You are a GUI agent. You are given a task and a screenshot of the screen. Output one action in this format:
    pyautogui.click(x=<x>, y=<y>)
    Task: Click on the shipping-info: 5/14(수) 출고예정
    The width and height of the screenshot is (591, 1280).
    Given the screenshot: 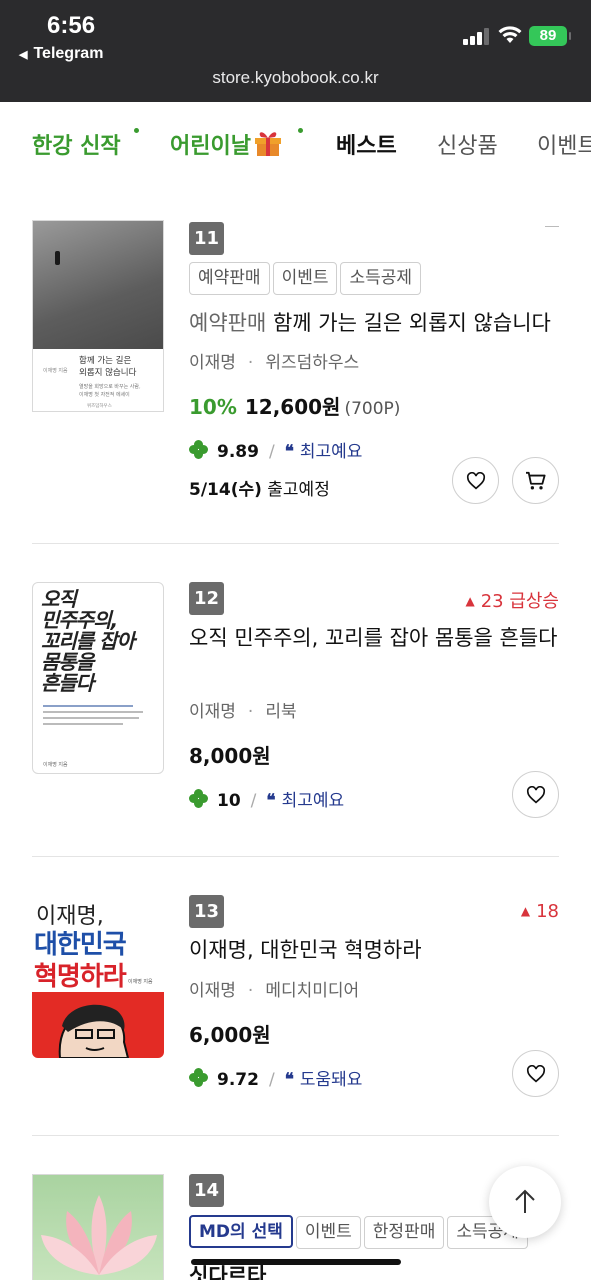 What is the action you would take?
    pyautogui.click(x=259, y=487)
    